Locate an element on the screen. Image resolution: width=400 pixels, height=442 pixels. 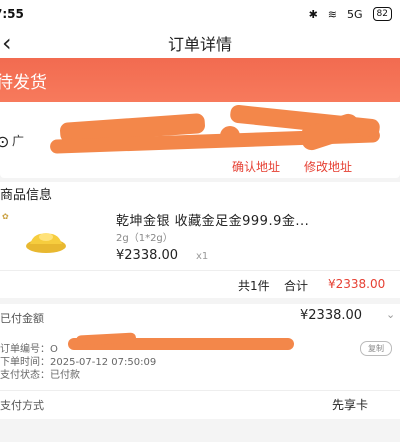
address-actions: 确认地址 修改地址 is located at coordinates (292, 166).